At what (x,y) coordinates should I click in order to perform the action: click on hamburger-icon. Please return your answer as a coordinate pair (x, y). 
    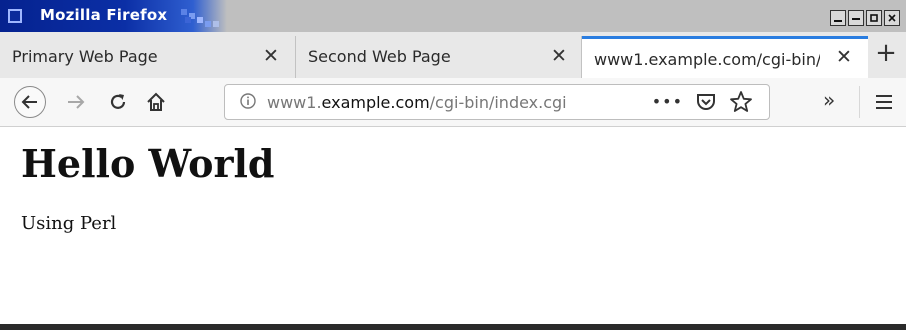
    Looking at the image, I should click on (884, 102).